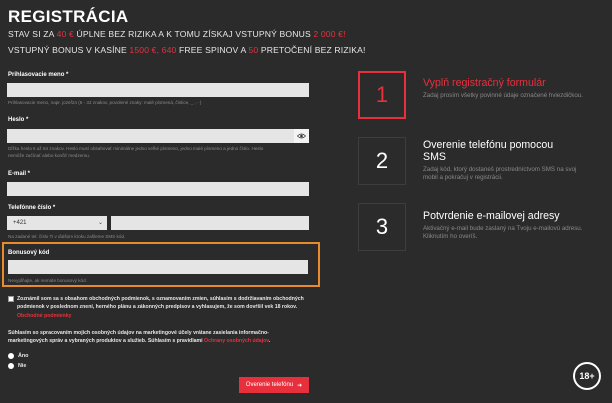 Image resolution: width=612 pixels, height=403 pixels. Describe the element at coordinates (300, 385) in the screenshot. I see `arrow-right-icon: ➜` at that location.